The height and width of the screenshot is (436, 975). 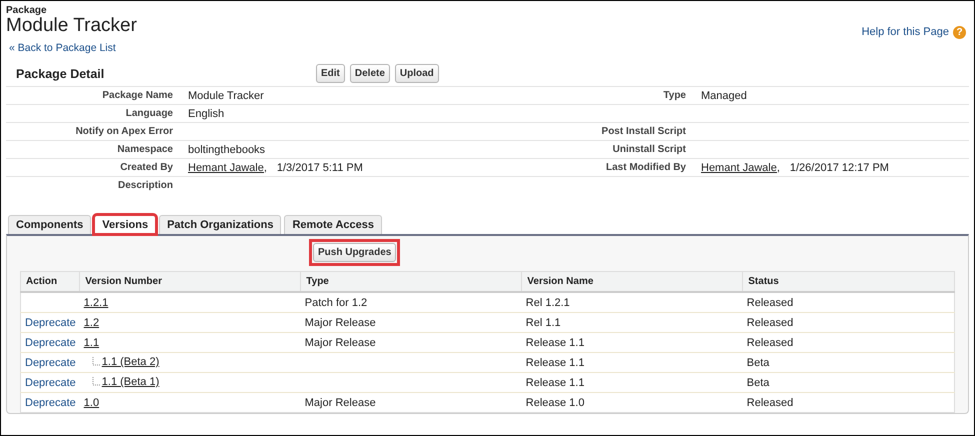 I want to click on version-link: 1.1, so click(x=92, y=342).